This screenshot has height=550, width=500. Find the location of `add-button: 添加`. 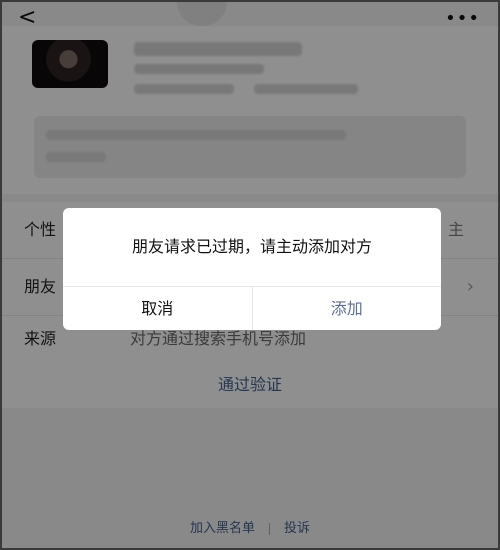

add-button: 添加 is located at coordinates (347, 308).